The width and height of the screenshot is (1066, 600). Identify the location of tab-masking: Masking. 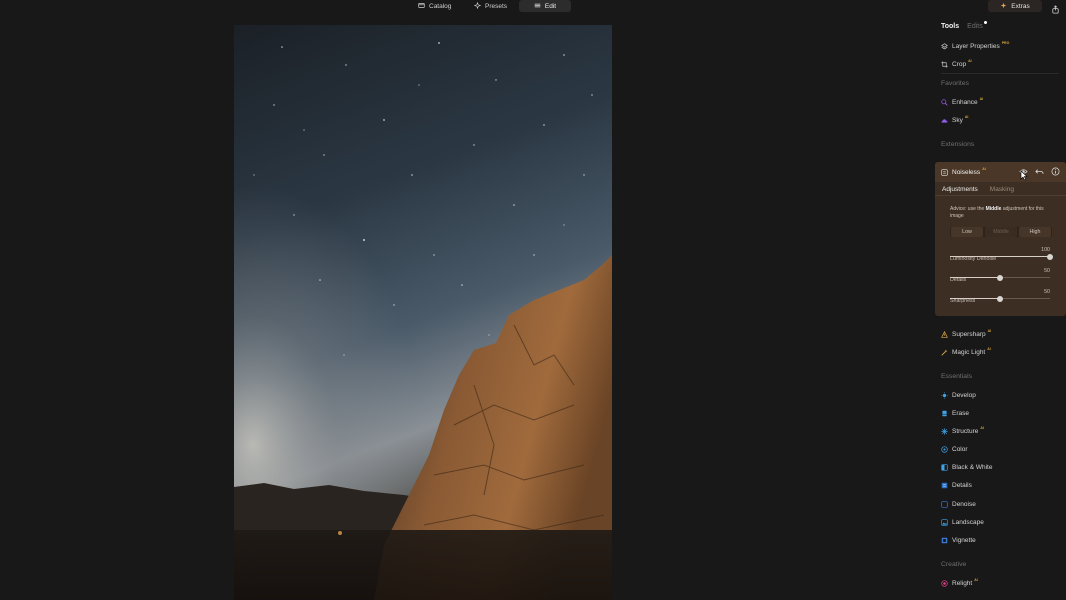
(1002, 189).